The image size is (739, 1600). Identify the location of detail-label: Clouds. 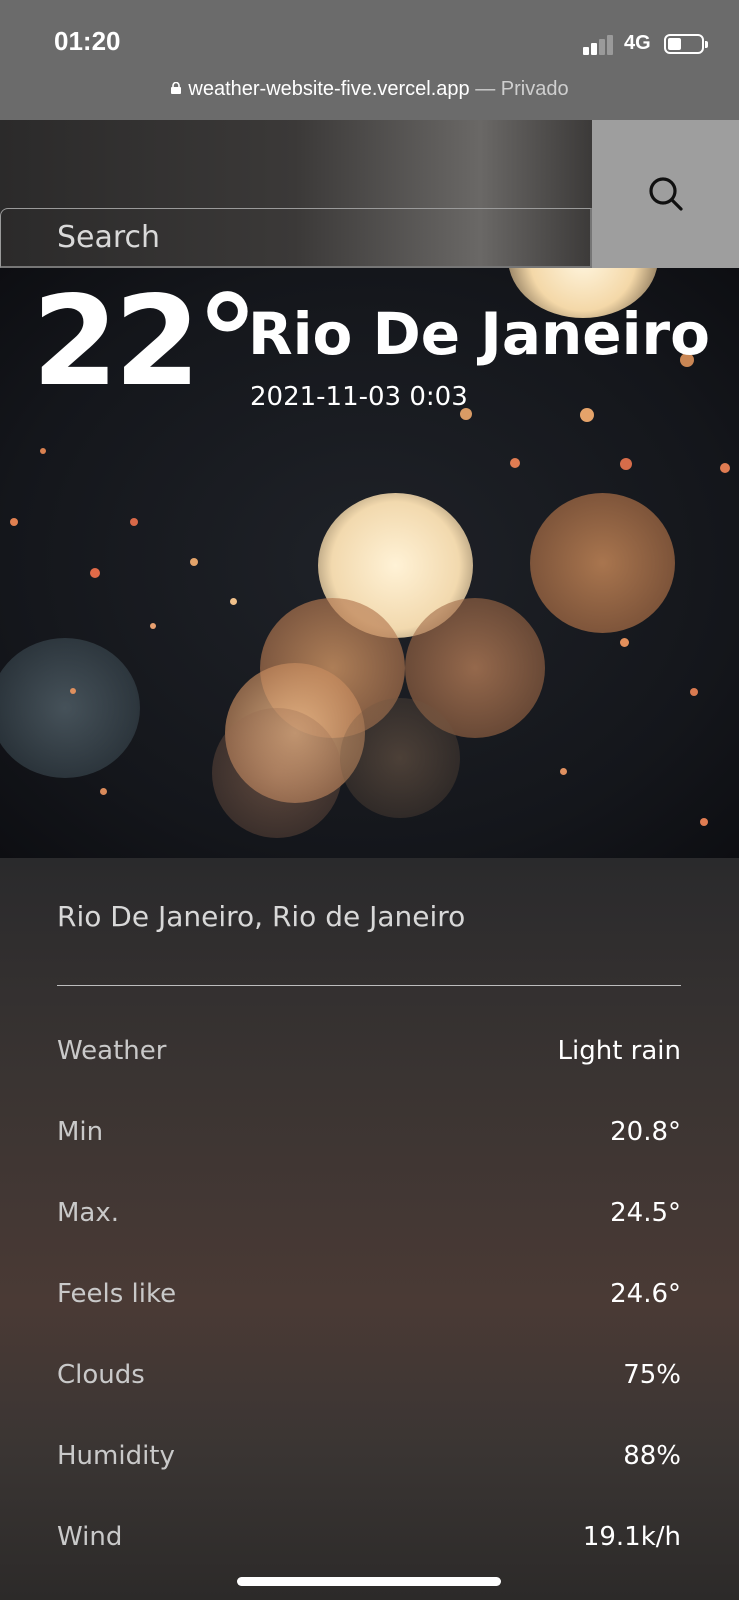
(101, 1375).